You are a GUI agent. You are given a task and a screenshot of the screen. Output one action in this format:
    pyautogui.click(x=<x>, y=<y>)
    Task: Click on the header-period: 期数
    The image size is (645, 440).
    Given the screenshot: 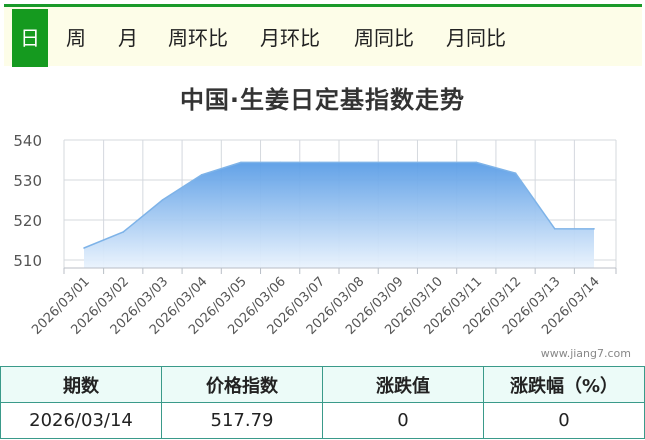 What is the action you would take?
    pyautogui.click(x=81, y=384)
    